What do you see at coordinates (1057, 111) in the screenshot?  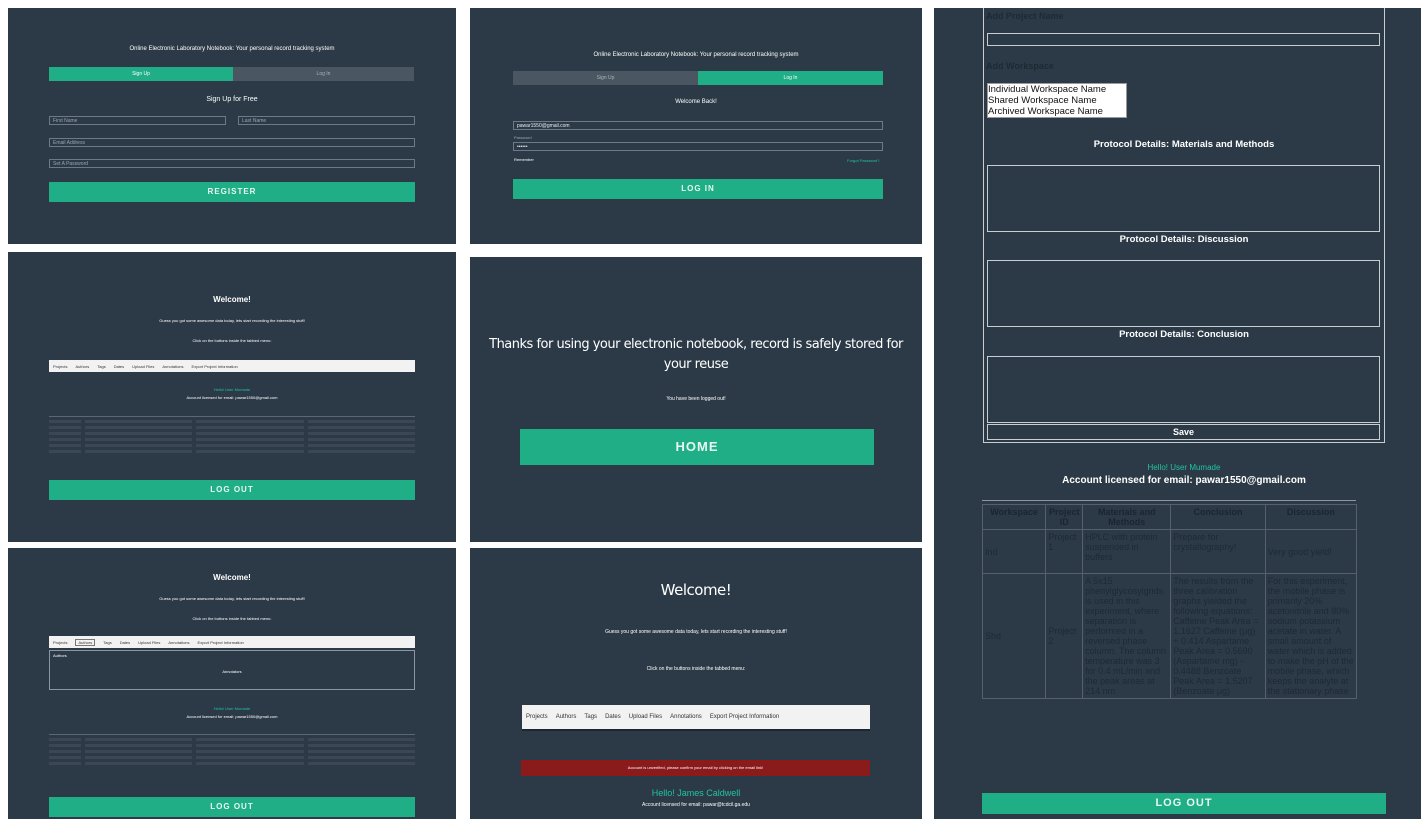 I see `workspace-option: Archived Workspace Name` at bounding box center [1057, 111].